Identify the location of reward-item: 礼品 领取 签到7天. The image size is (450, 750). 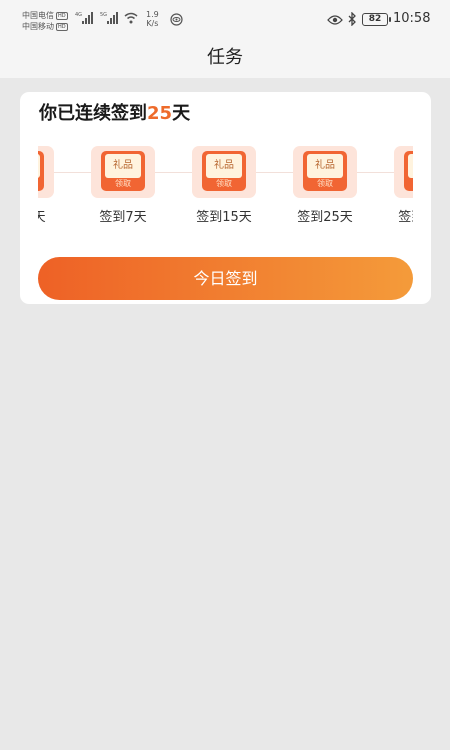
(123, 189).